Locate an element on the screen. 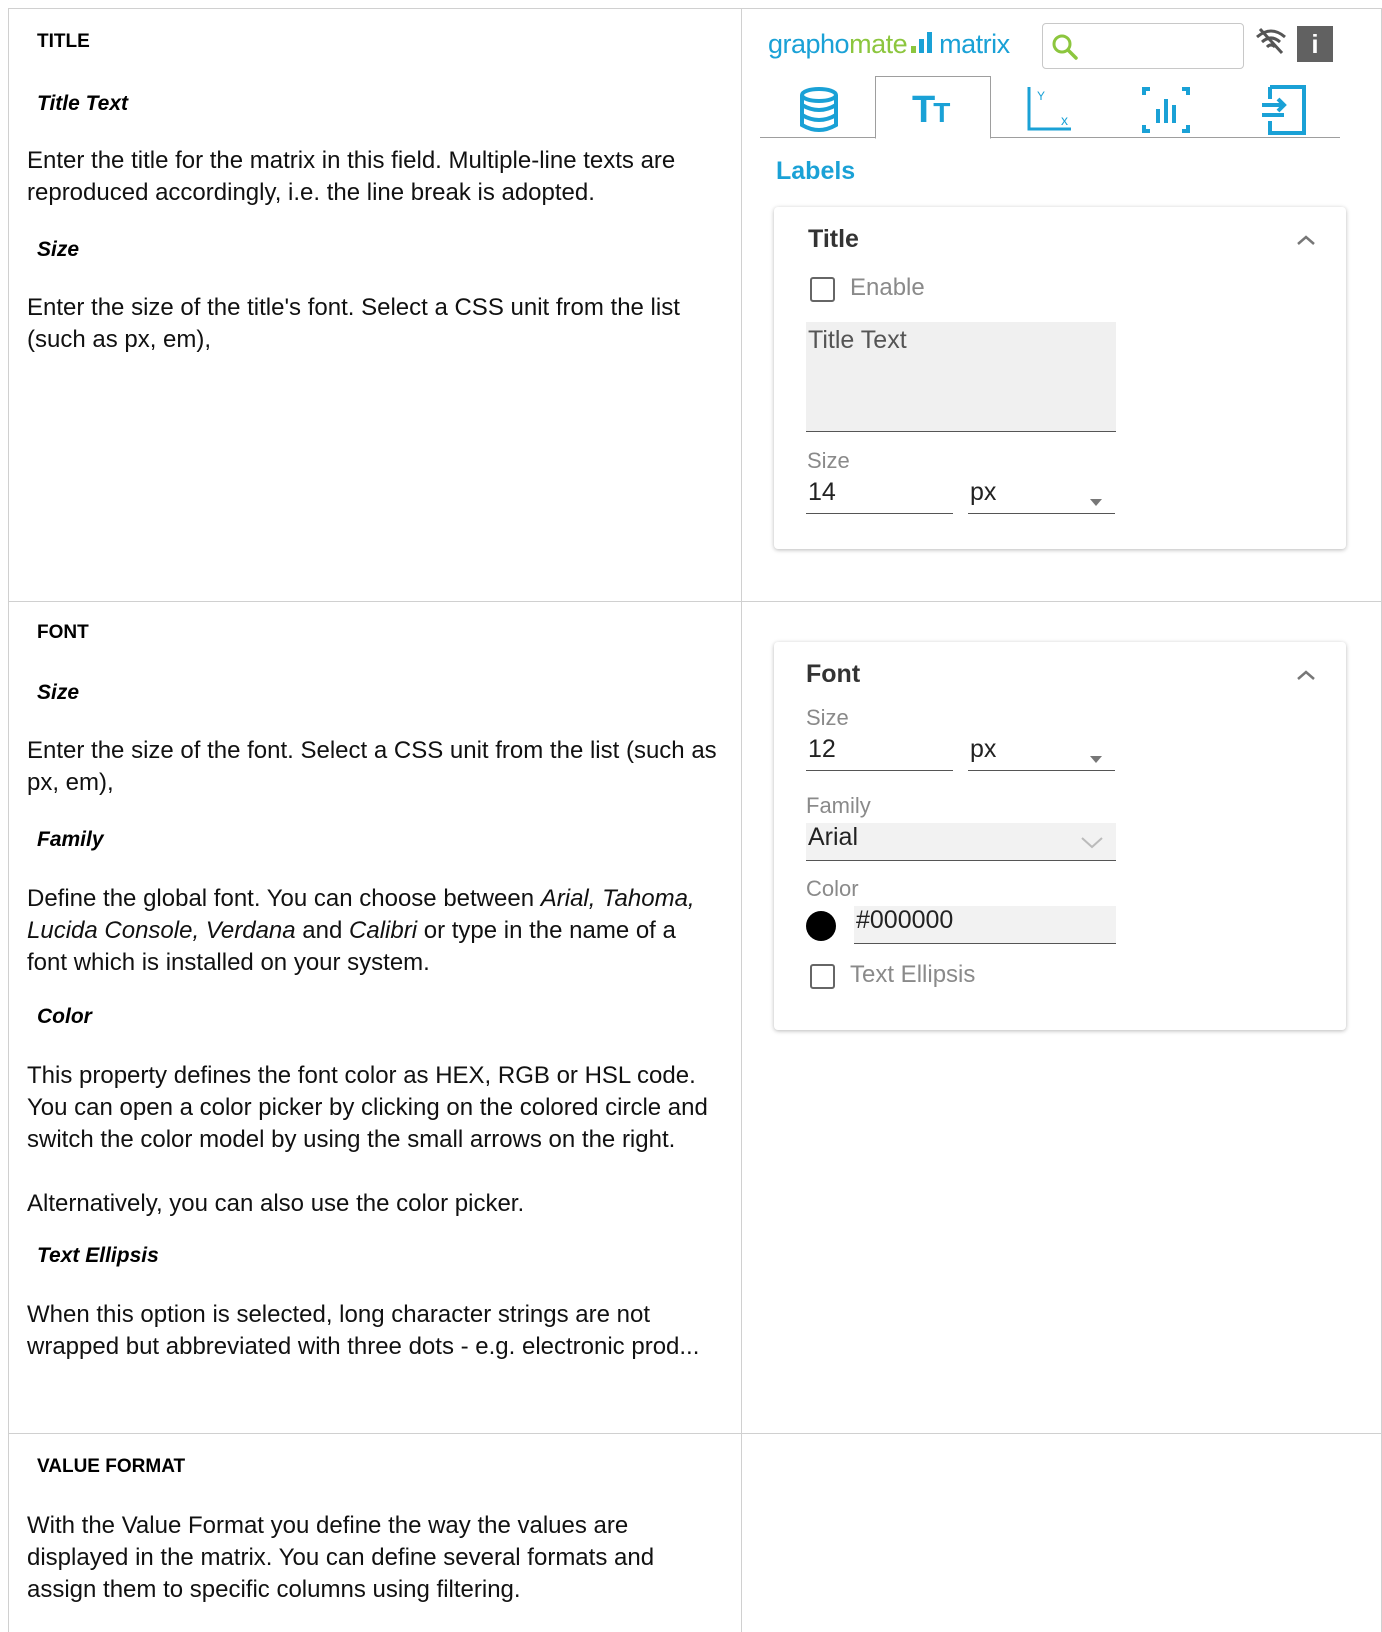 The height and width of the screenshot is (1632, 1382). text-ellipsis-label: Text Ellipsis is located at coordinates (913, 974).